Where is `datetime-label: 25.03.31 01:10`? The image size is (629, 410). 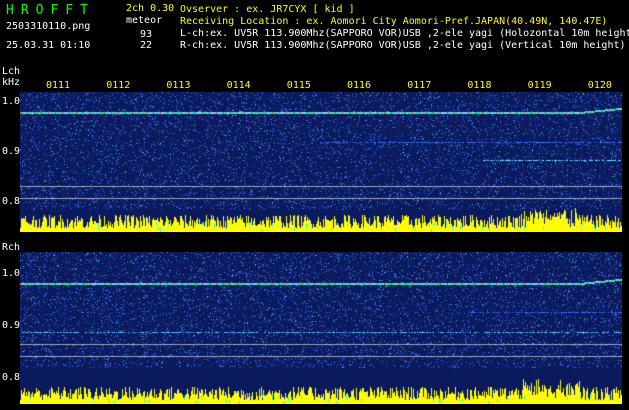
datetime-label: 25.03.31 01:10 is located at coordinates (48, 45).